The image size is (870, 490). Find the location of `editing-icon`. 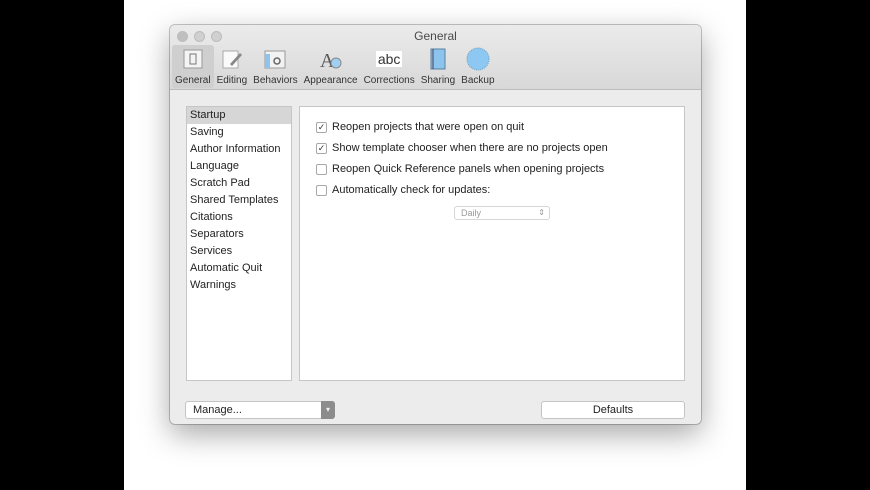

editing-icon is located at coordinates (232, 59).